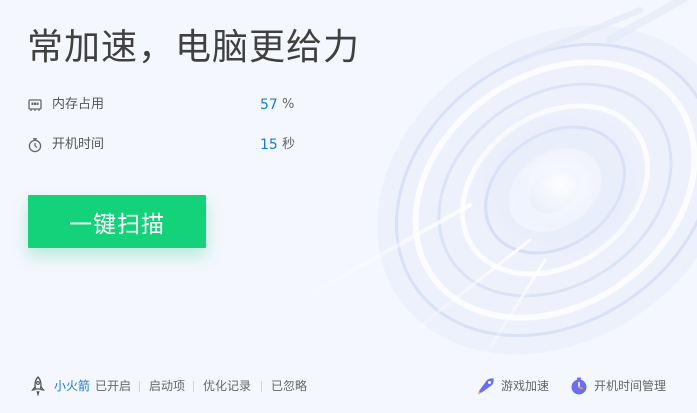  What do you see at coordinates (117, 221) in the screenshot?
I see `one-click-scan-button: 一键扫描` at bounding box center [117, 221].